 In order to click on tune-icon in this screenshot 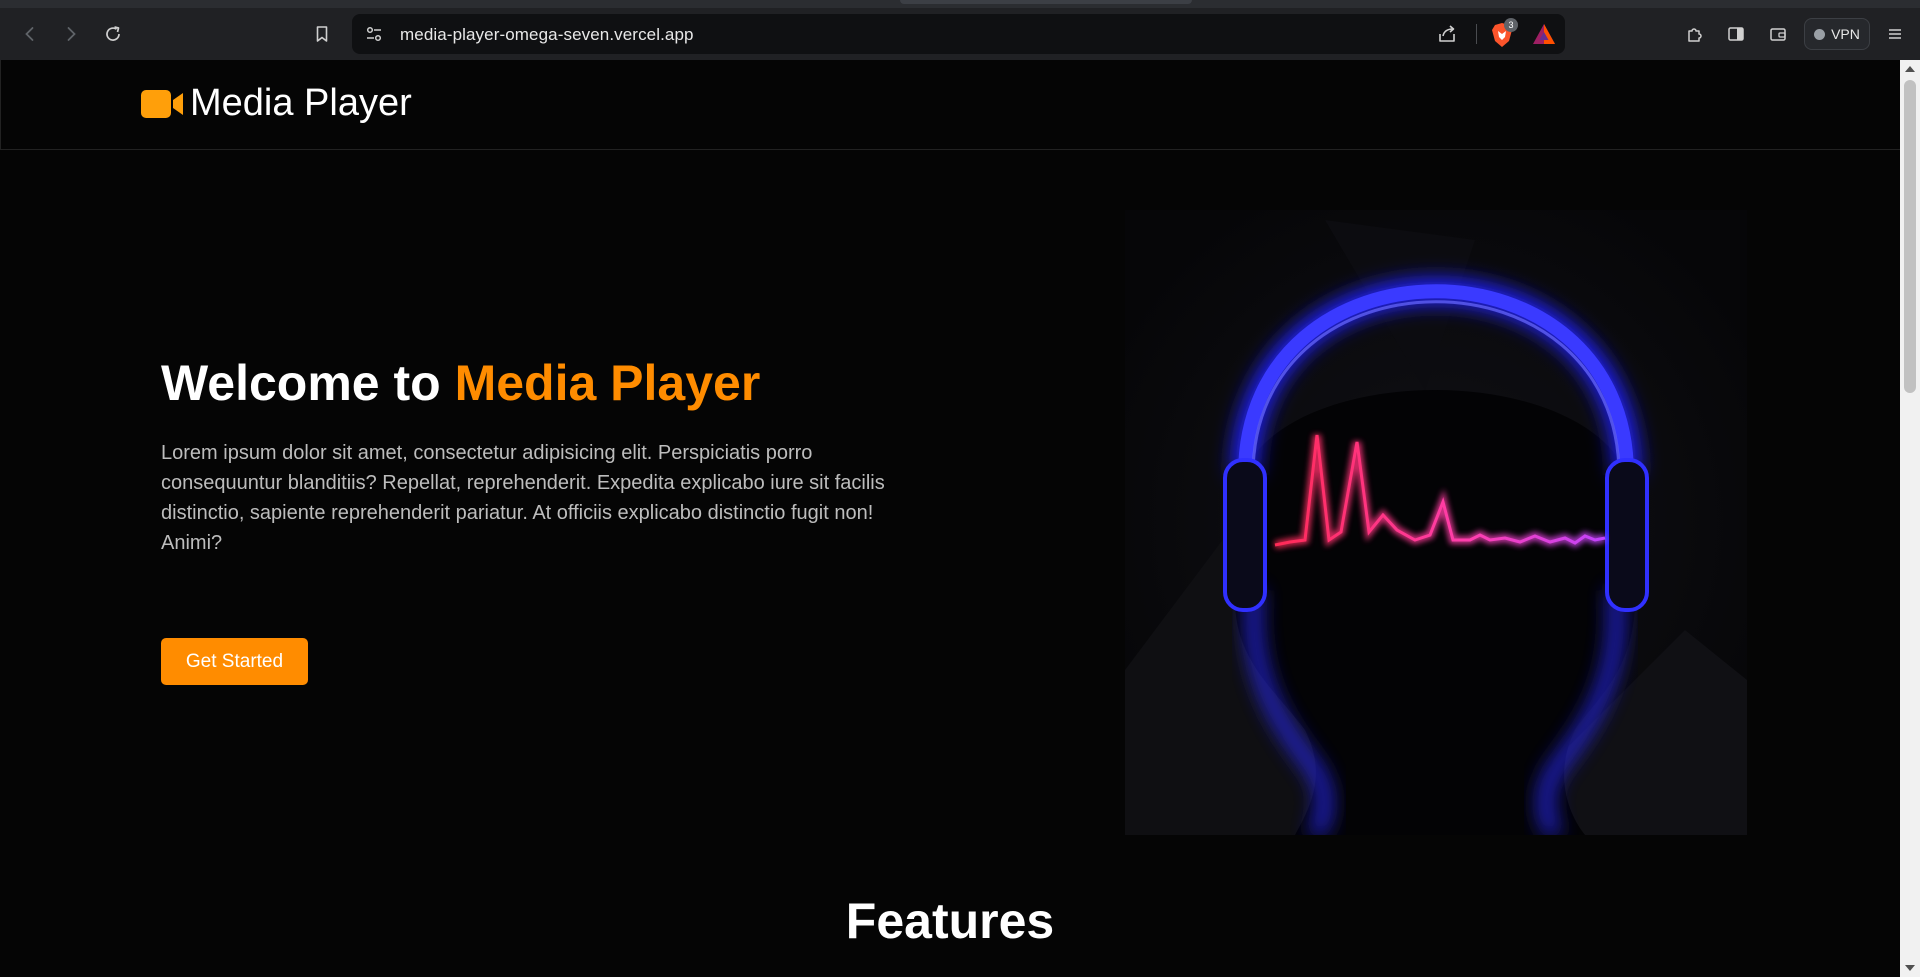, I will do `click(374, 34)`.